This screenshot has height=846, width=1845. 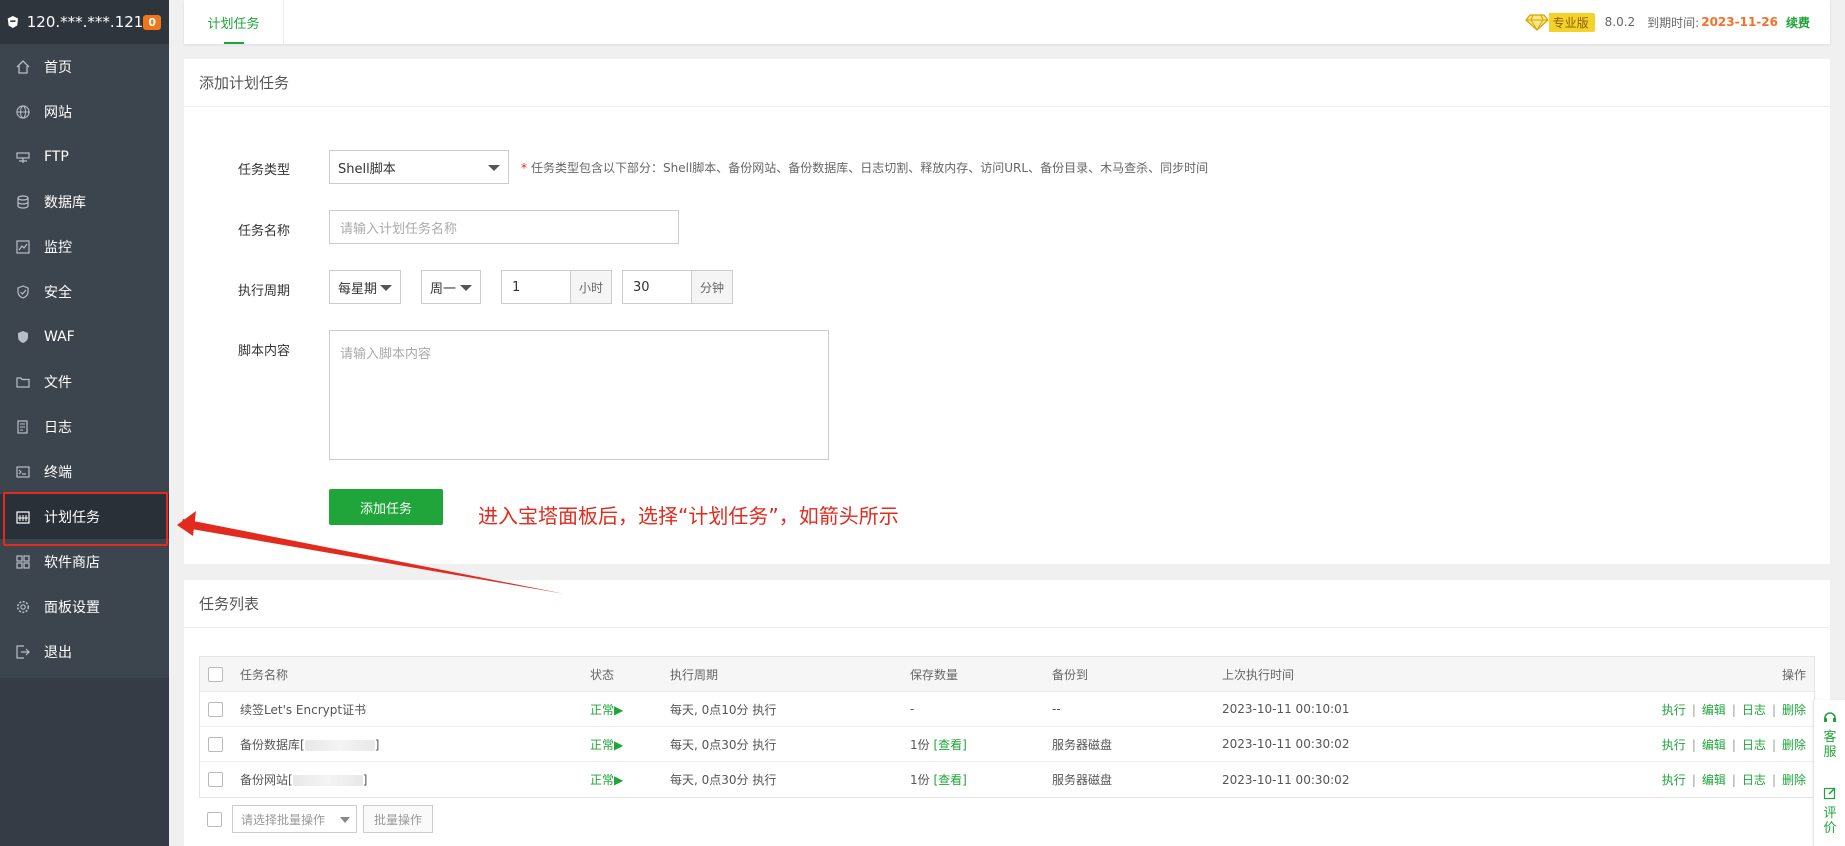 What do you see at coordinates (602, 674) in the screenshot?
I see `col-status: 状态` at bounding box center [602, 674].